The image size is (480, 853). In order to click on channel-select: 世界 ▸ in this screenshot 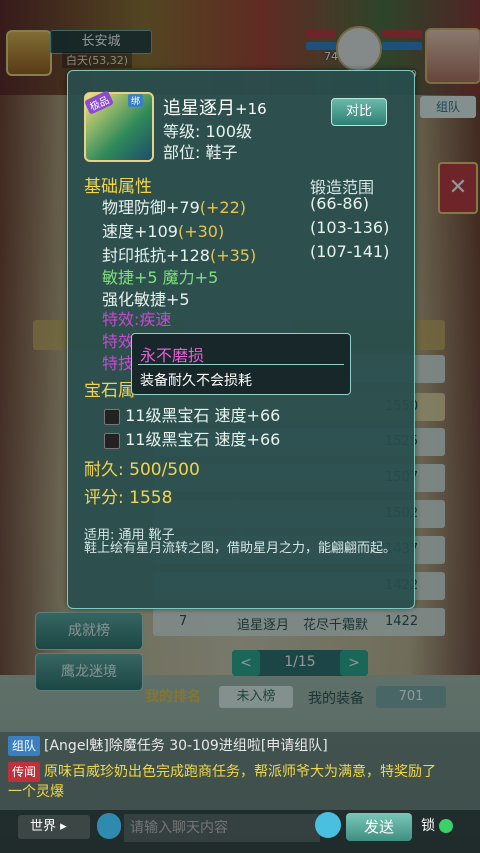, I will do `click(54, 827)`.